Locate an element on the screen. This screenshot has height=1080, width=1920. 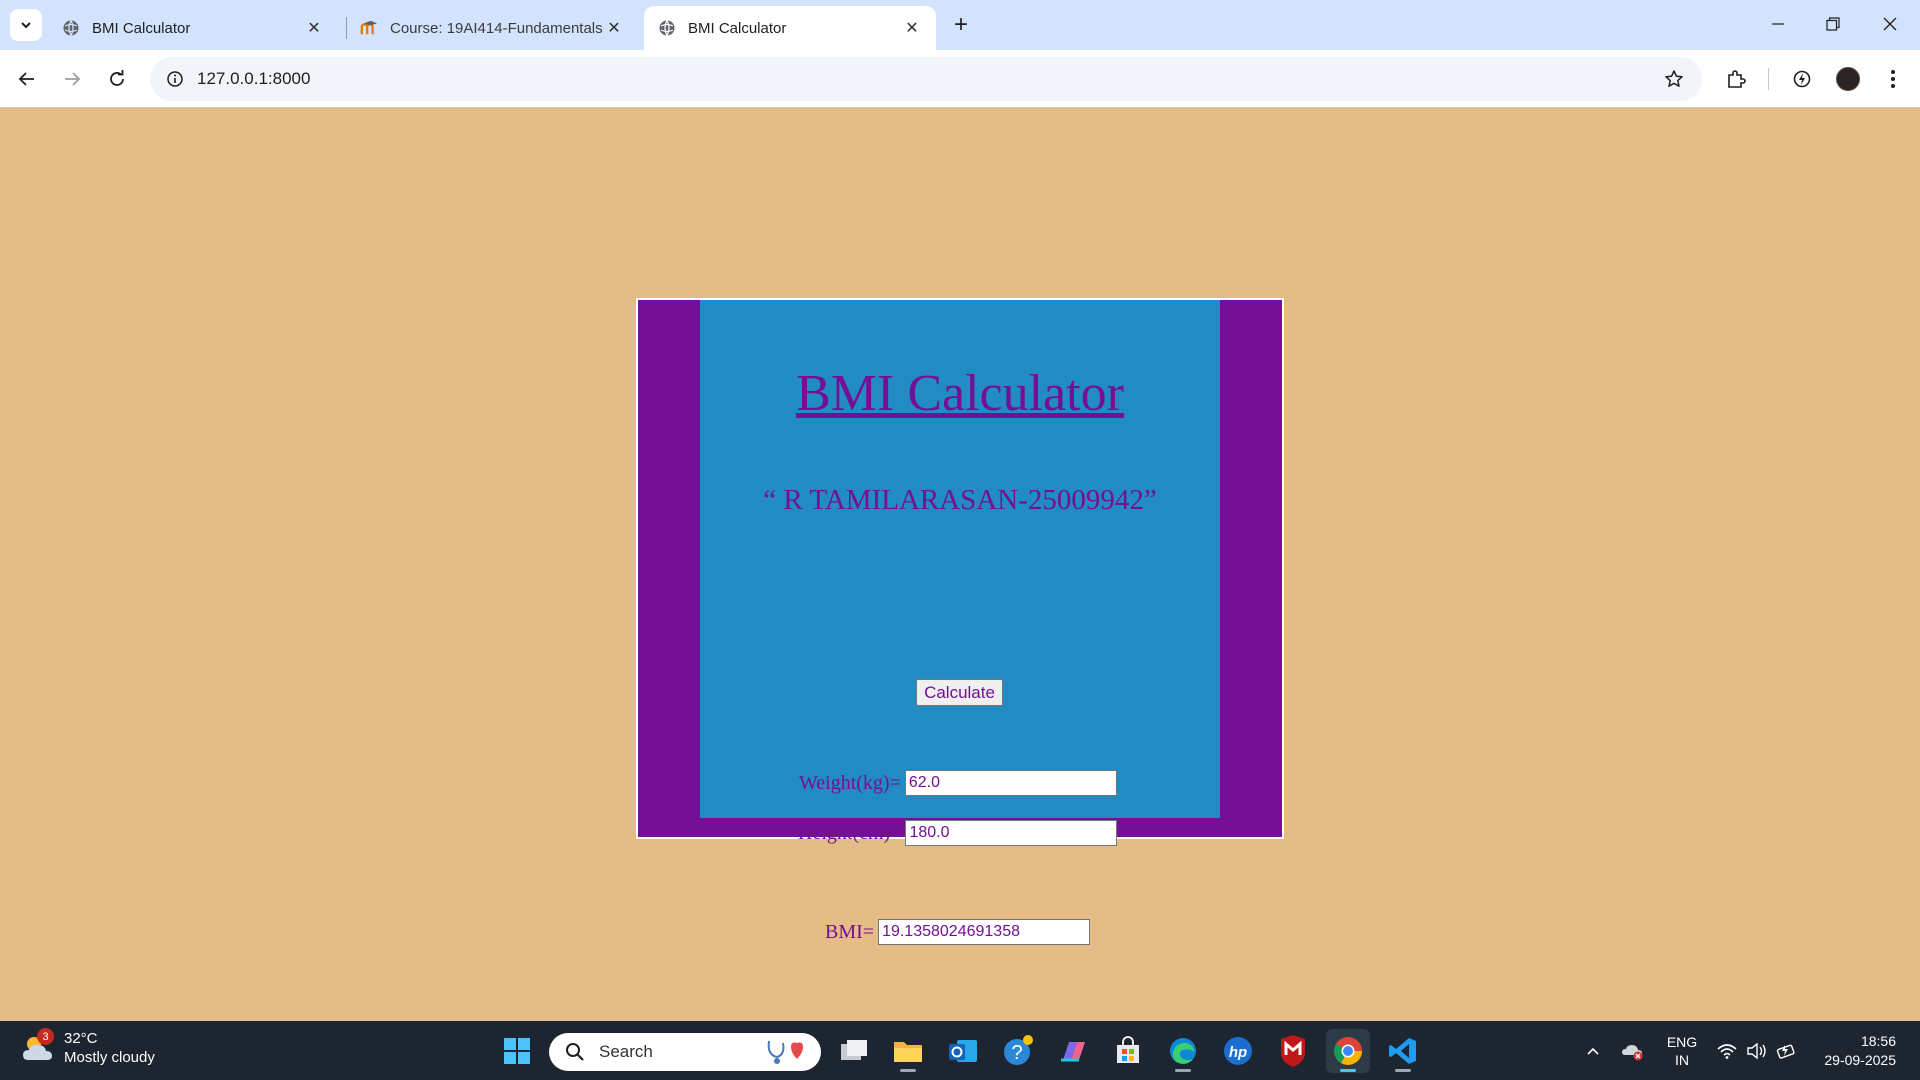
new-tab-button: + is located at coordinates (961, 25).